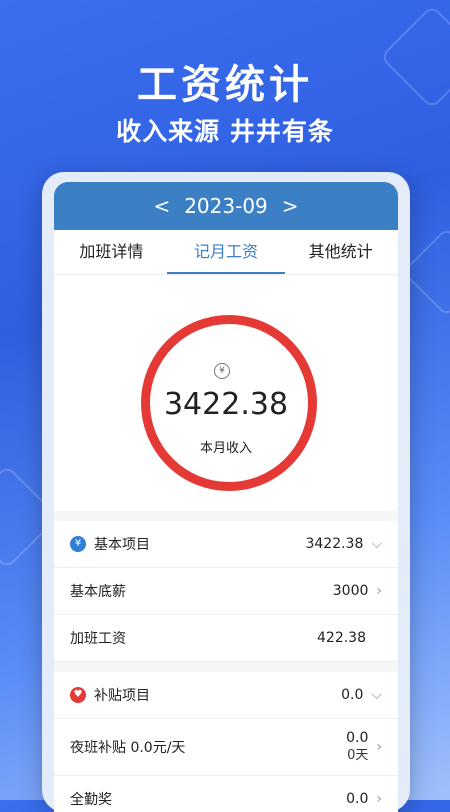  What do you see at coordinates (334, 544) in the screenshot?
I see `basic-items-total: 3422.38` at bounding box center [334, 544].